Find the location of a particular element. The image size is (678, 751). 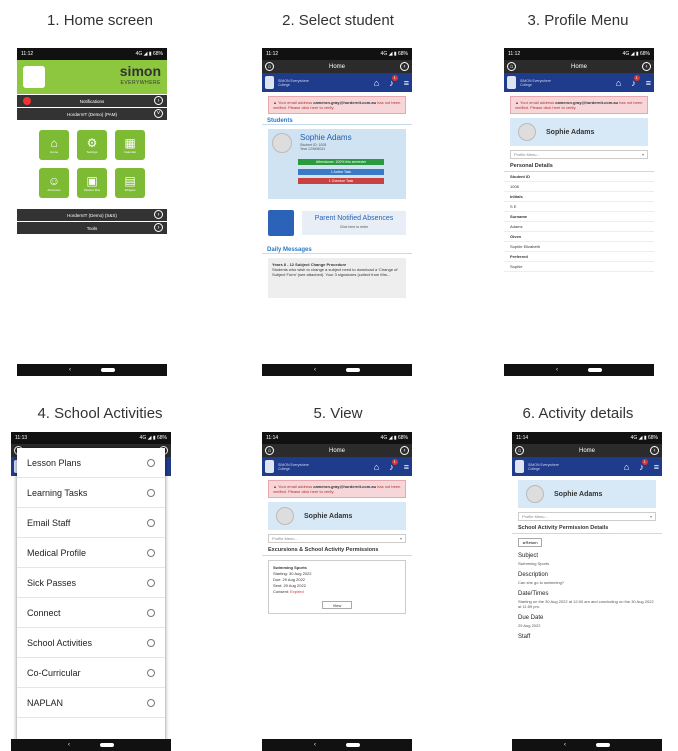

menu-item-learning-tasks: Learning Tasks is located at coordinates (91, 493).